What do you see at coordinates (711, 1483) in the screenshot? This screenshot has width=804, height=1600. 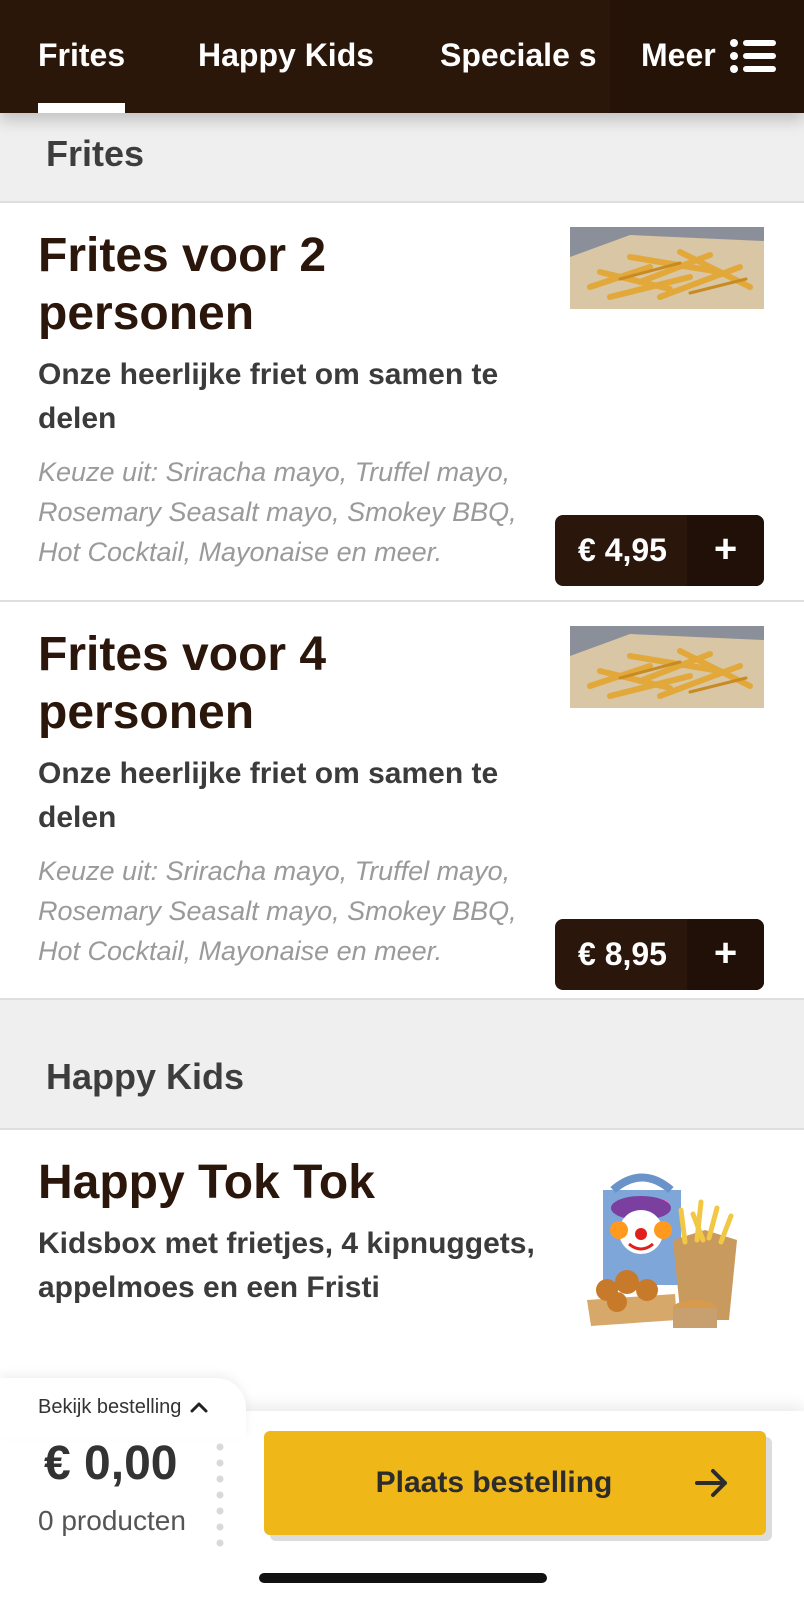 I see `arrow-right-icon` at bounding box center [711, 1483].